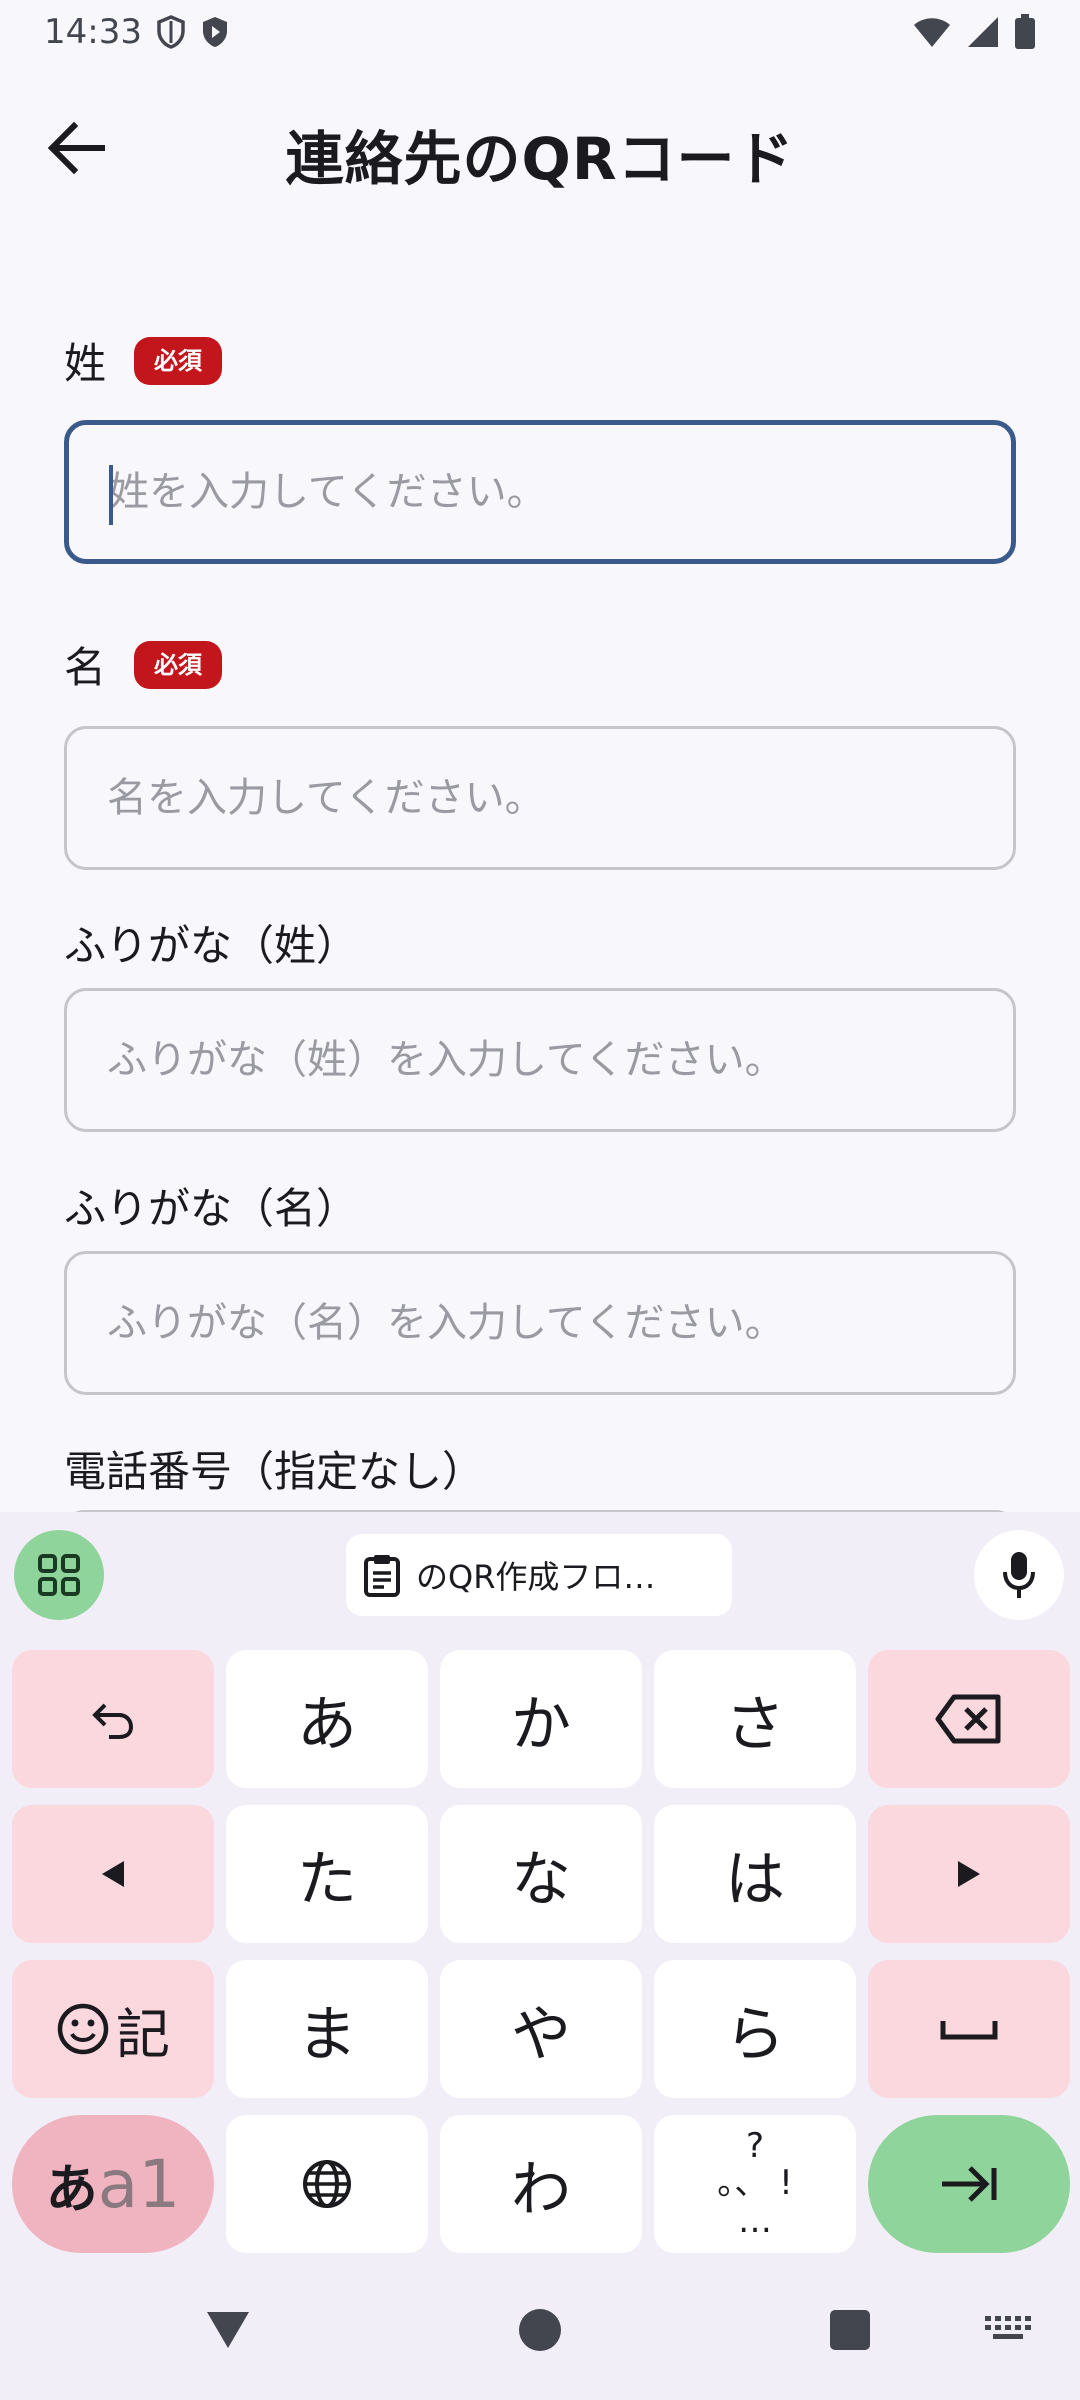 The height and width of the screenshot is (2400, 1080). I want to click on nav-home-button, so click(540, 2330).